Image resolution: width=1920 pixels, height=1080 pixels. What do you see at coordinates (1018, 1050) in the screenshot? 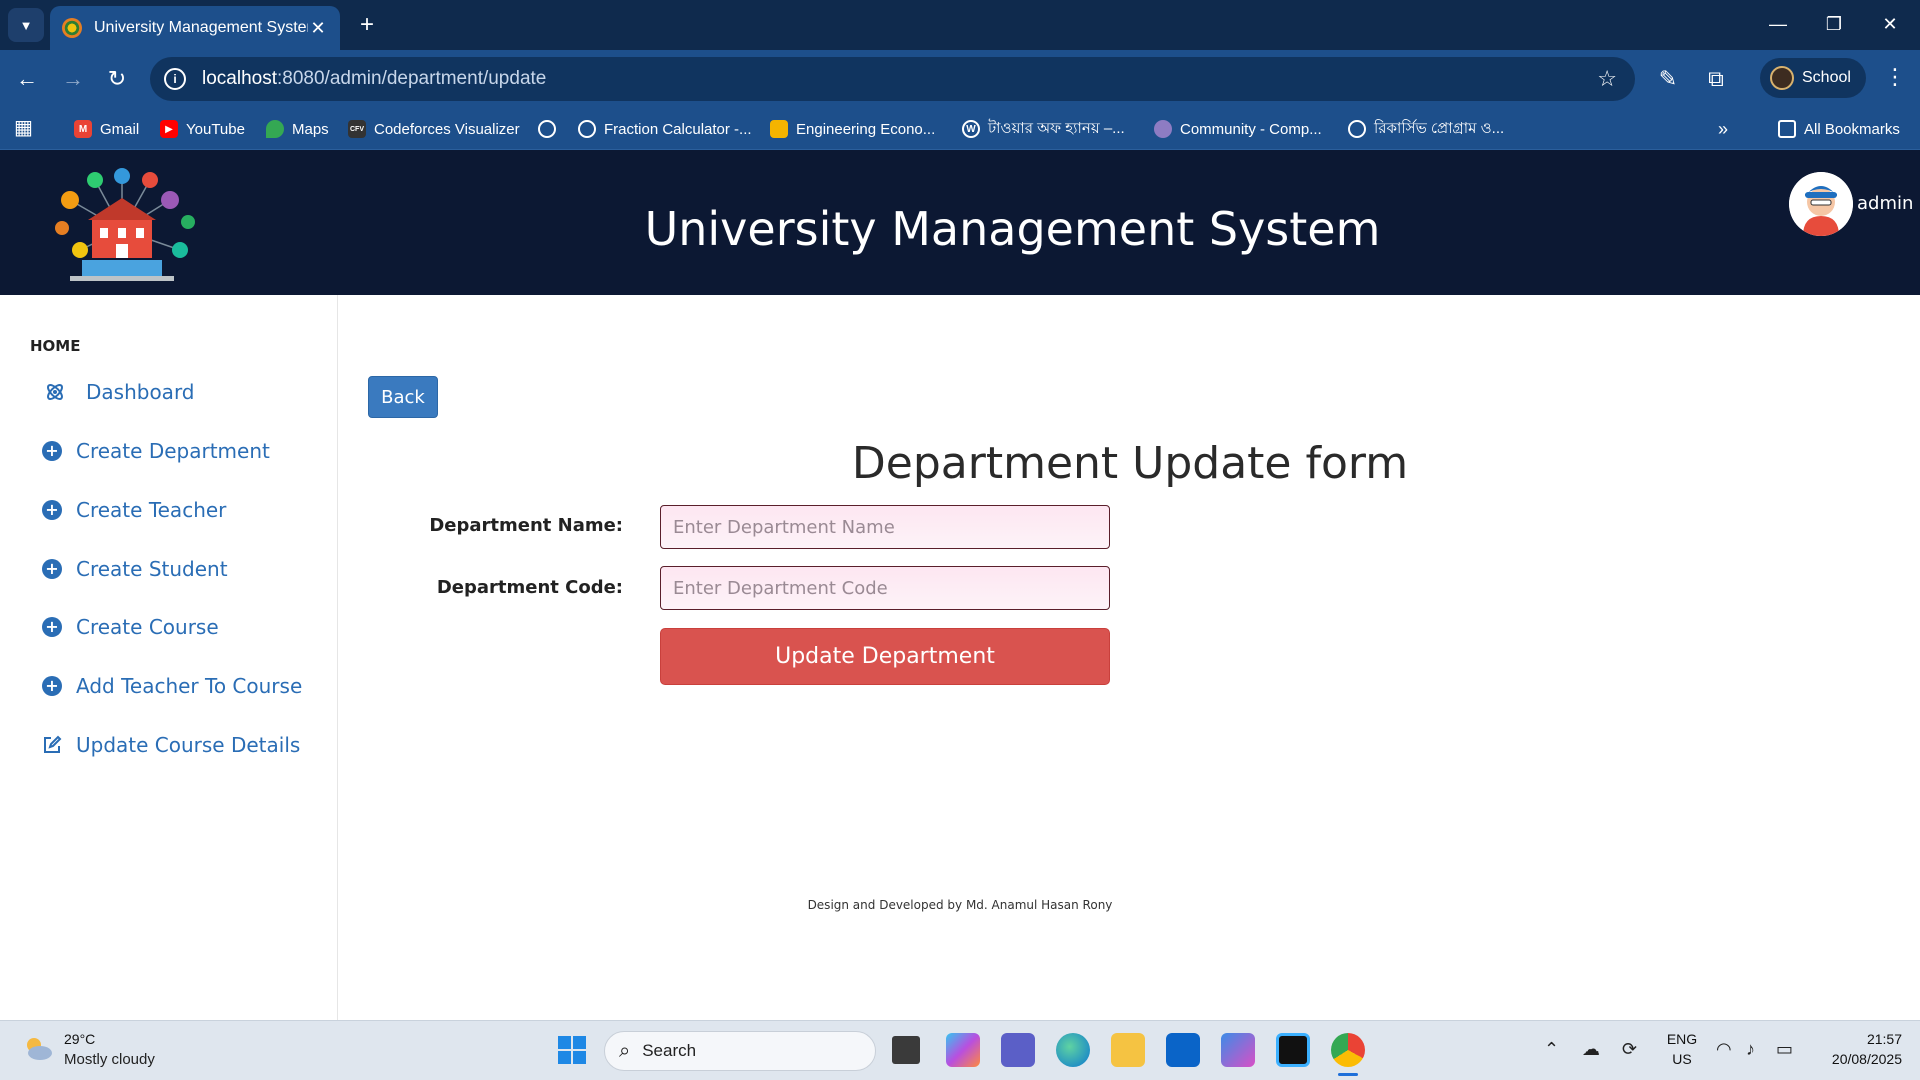
I see `teams-icon` at bounding box center [1018, 1050].